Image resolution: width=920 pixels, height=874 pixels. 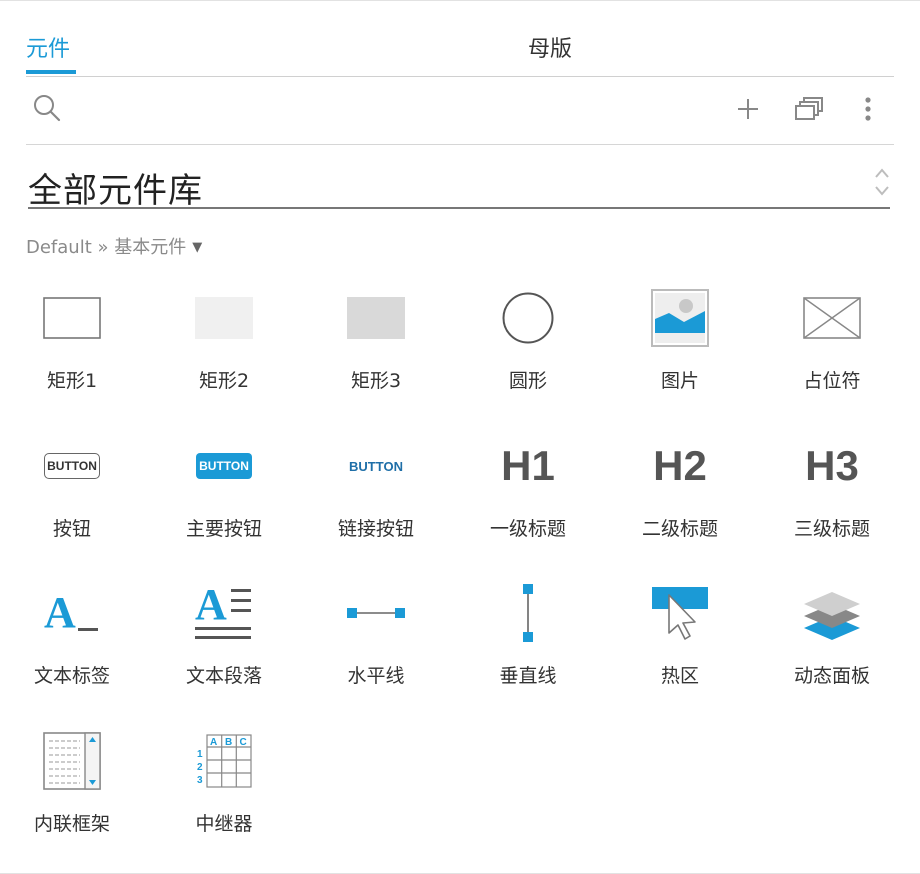 What do you see at coordinates (528, 465) in the screenshot?
I see `heading1-icon: H1` at bounding box center [528, 465].